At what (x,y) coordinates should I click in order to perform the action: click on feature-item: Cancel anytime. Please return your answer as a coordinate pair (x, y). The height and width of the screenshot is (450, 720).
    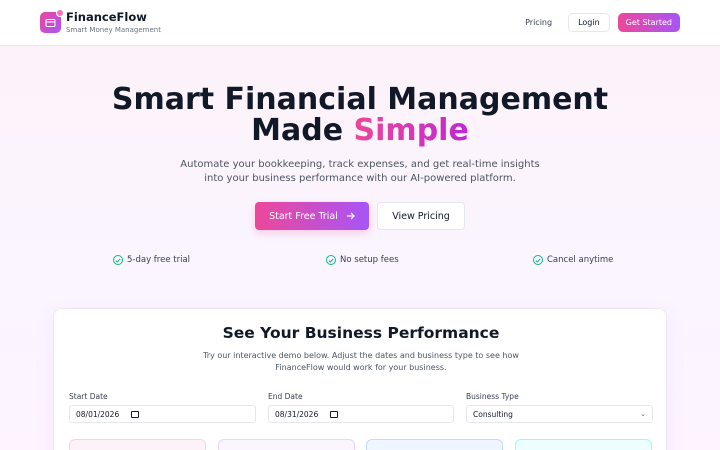
    Looking at the image, I should click on (573, 260).